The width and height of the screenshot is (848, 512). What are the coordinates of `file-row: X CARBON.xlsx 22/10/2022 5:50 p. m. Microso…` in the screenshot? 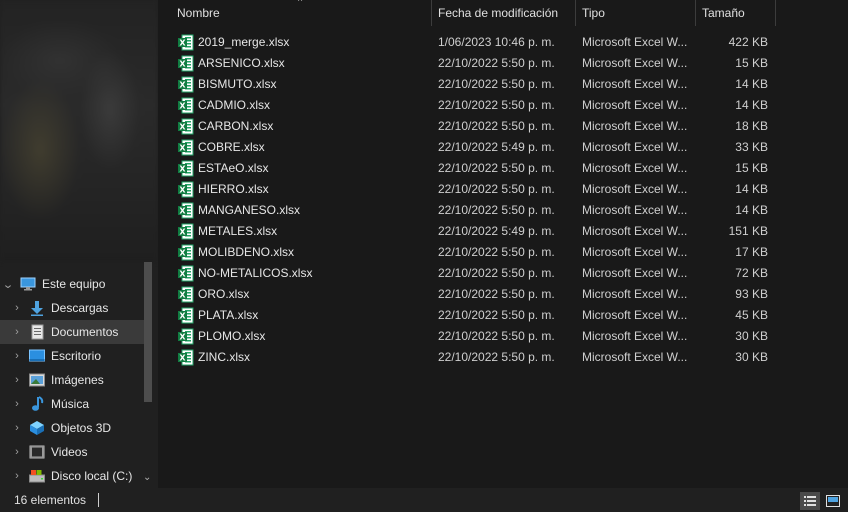 It's located at (503, 126).